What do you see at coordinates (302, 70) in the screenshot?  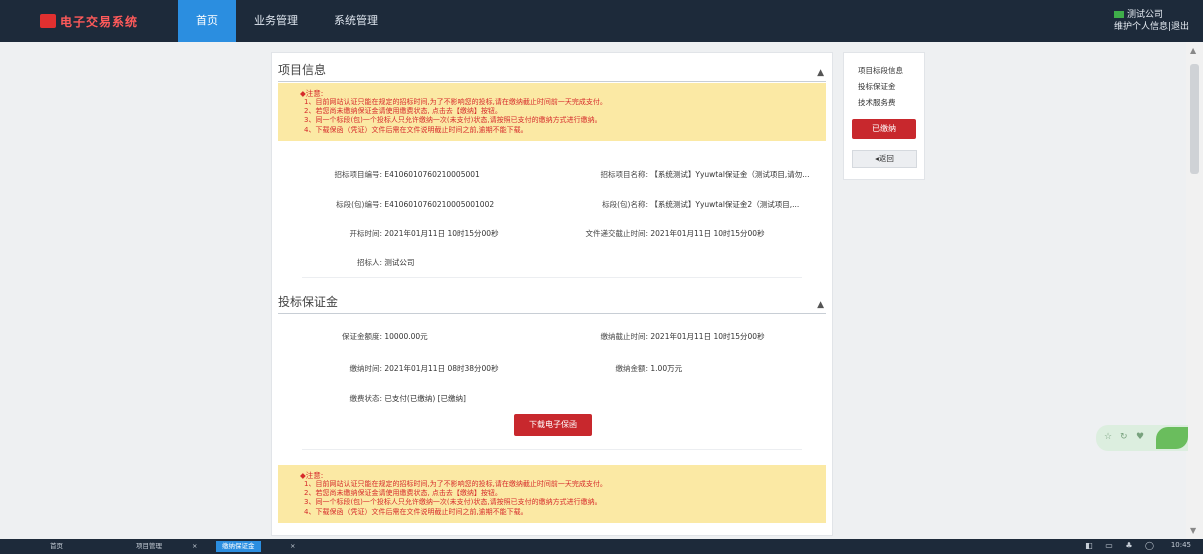 I see `section-title: 项目信息` at bounding box center [302, 70].